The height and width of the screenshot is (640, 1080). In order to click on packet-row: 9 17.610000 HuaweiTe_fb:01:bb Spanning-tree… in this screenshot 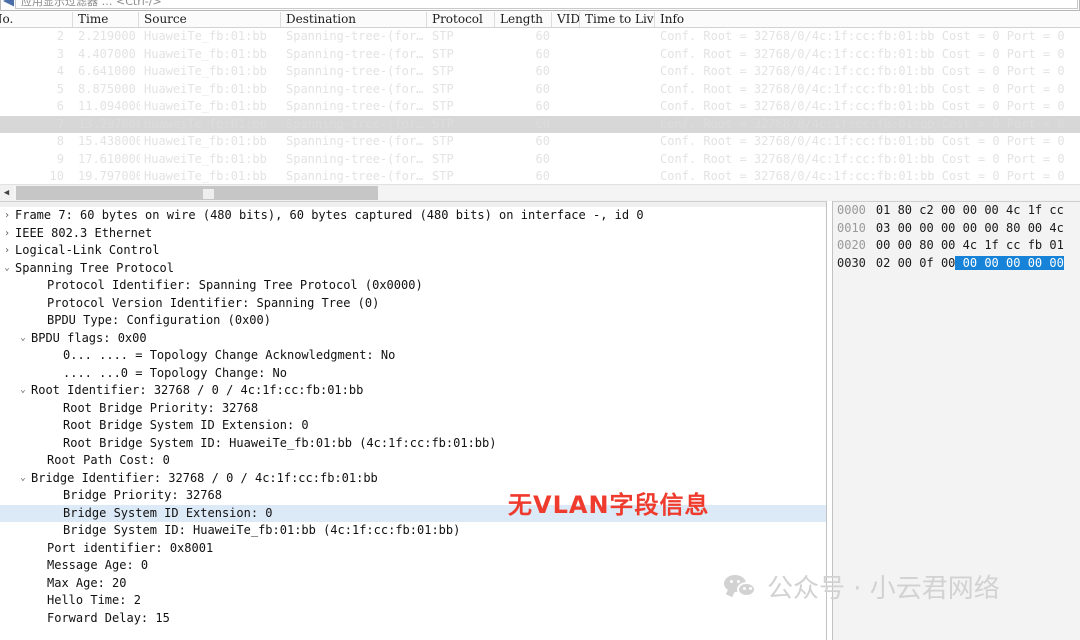, I will do `click(540, 160)`.